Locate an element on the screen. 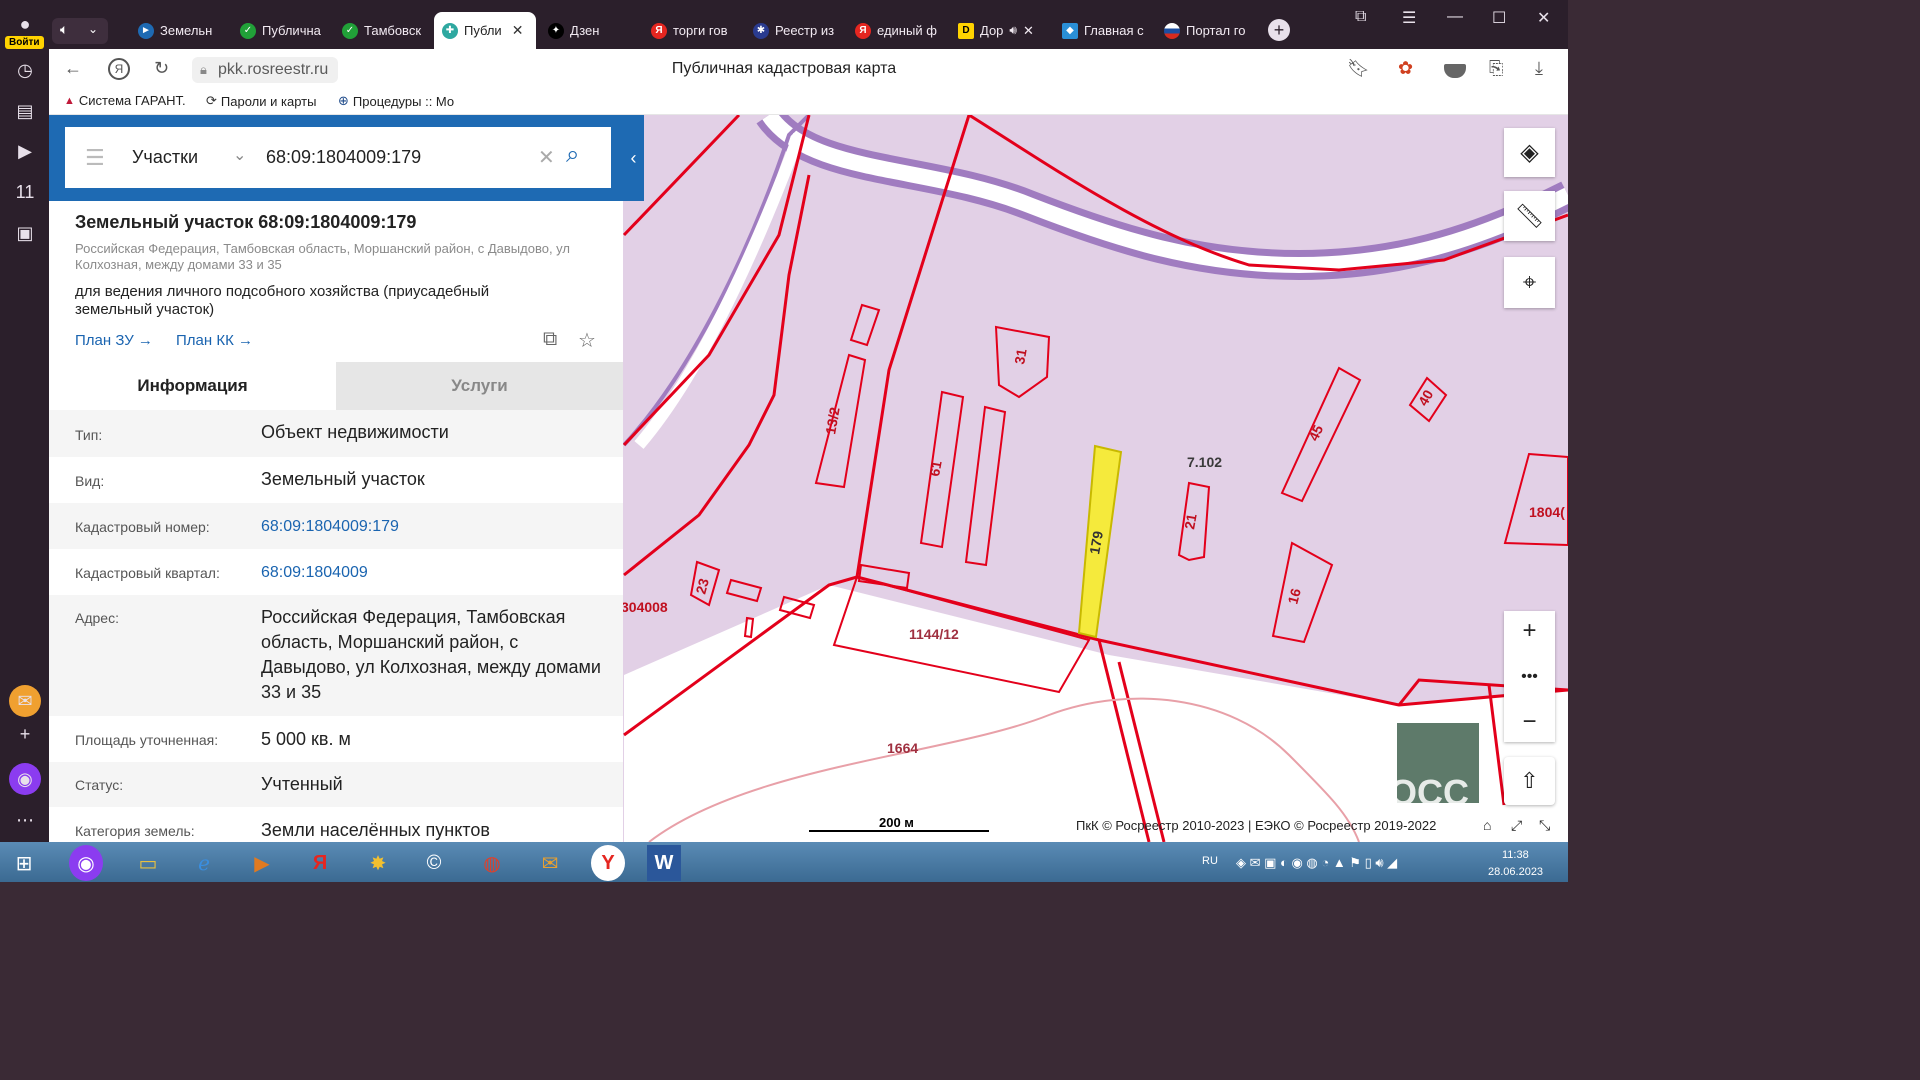 This screenshot has height=1080, width=1920. search-icon: ⌕ is located at coordinates (572, 155).